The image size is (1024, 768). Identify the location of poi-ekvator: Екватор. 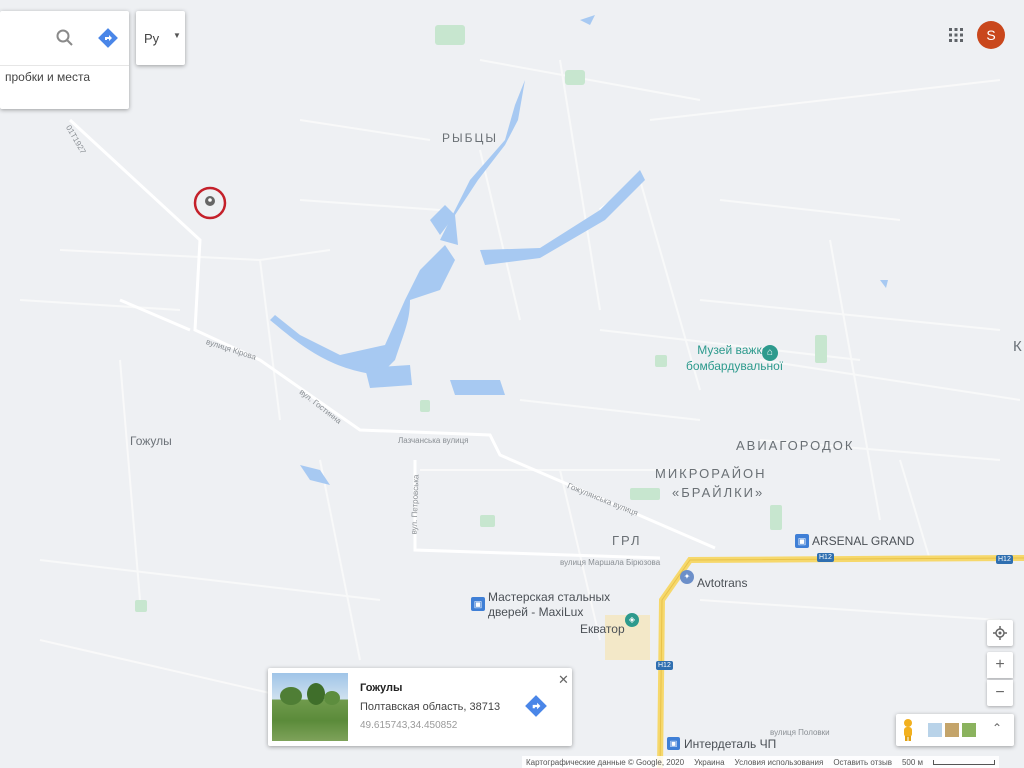
(602, 629).